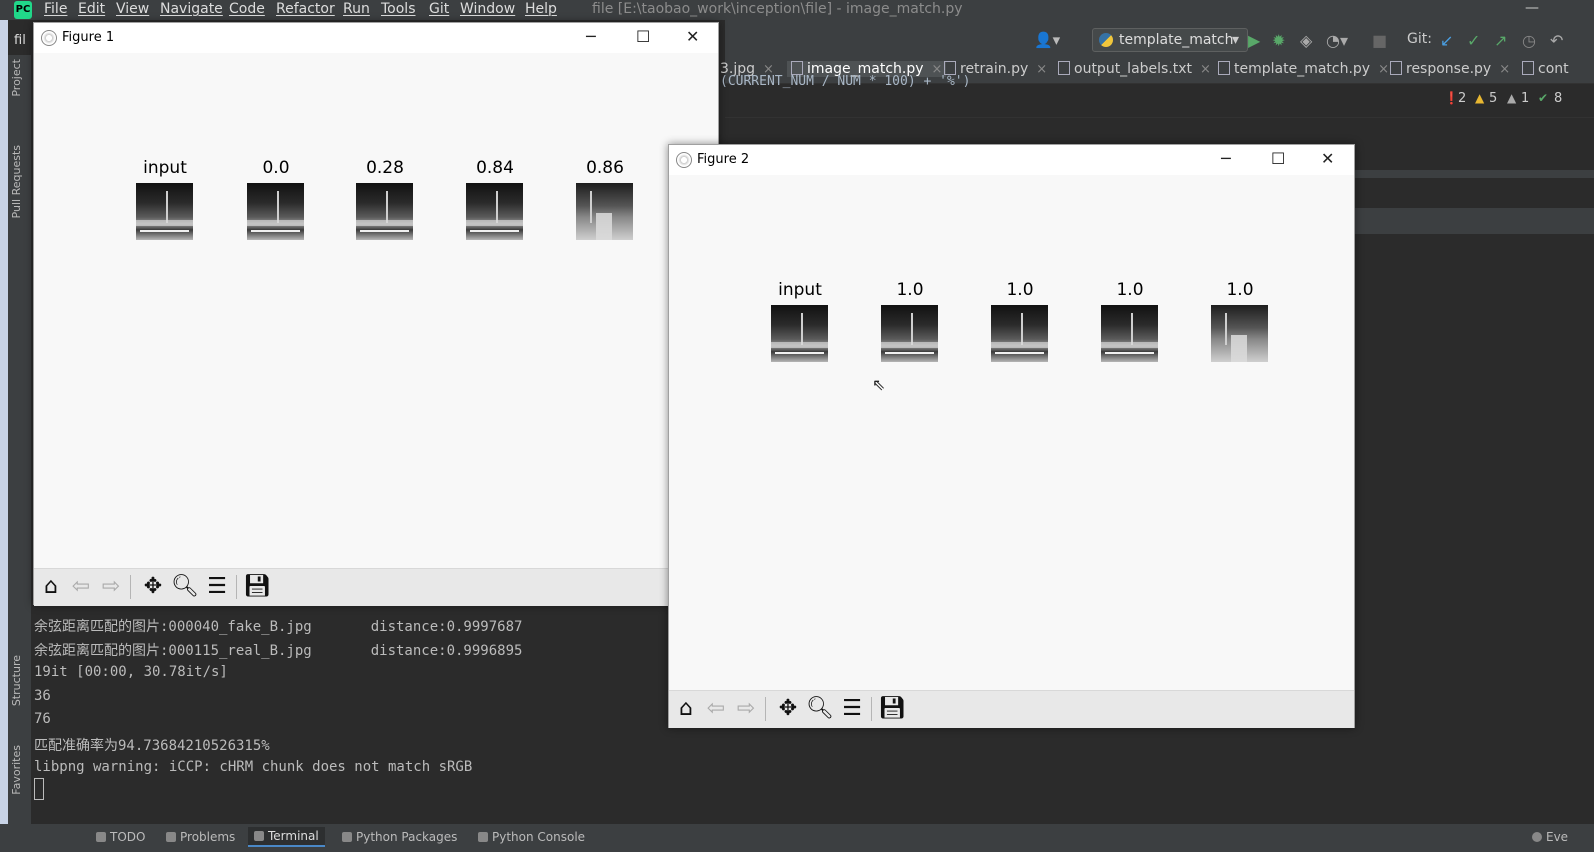 The height and width of the screenshot is (852, 1594). I want to click on python-icon, so click(1106, 40).